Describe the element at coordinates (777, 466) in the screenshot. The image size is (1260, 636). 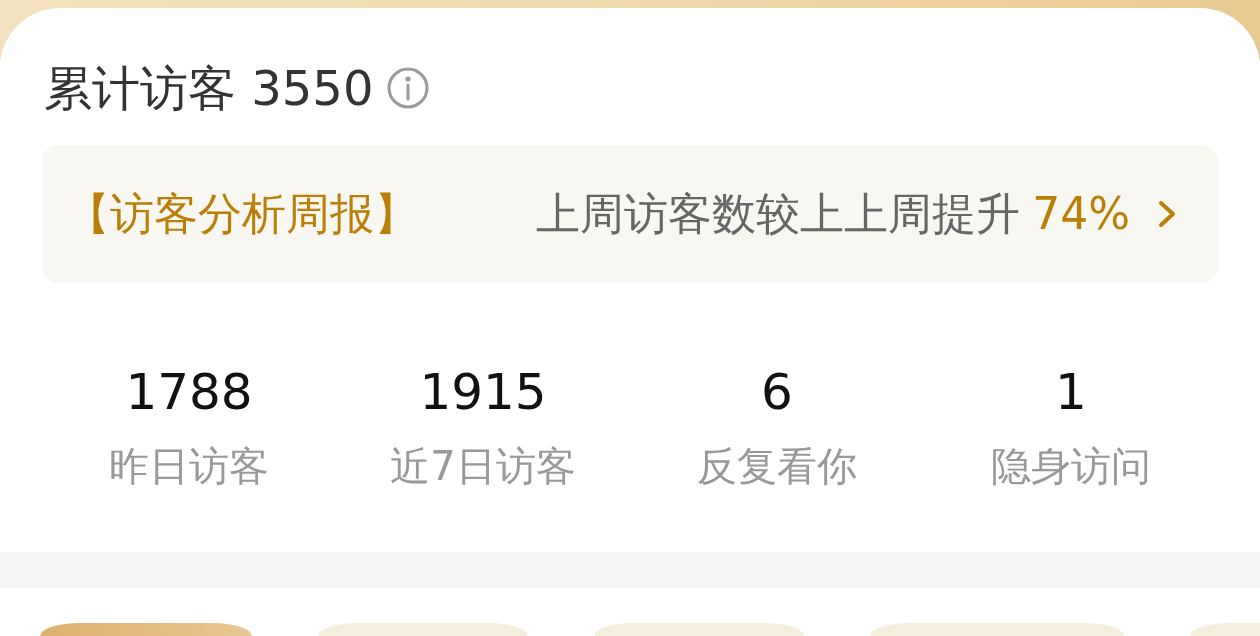
I see `stat-label: 反复看你` at that location.